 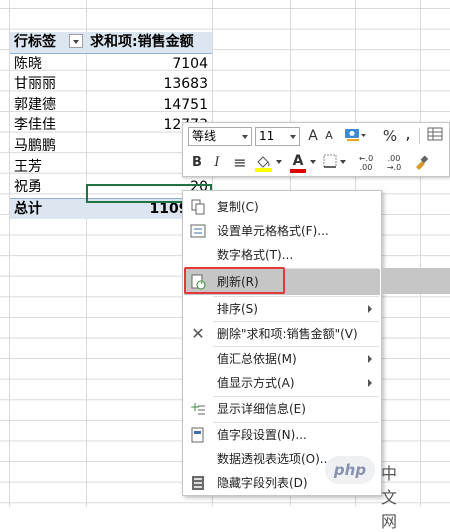 I want to click on italic-button: I, so click(x=217, y=163).